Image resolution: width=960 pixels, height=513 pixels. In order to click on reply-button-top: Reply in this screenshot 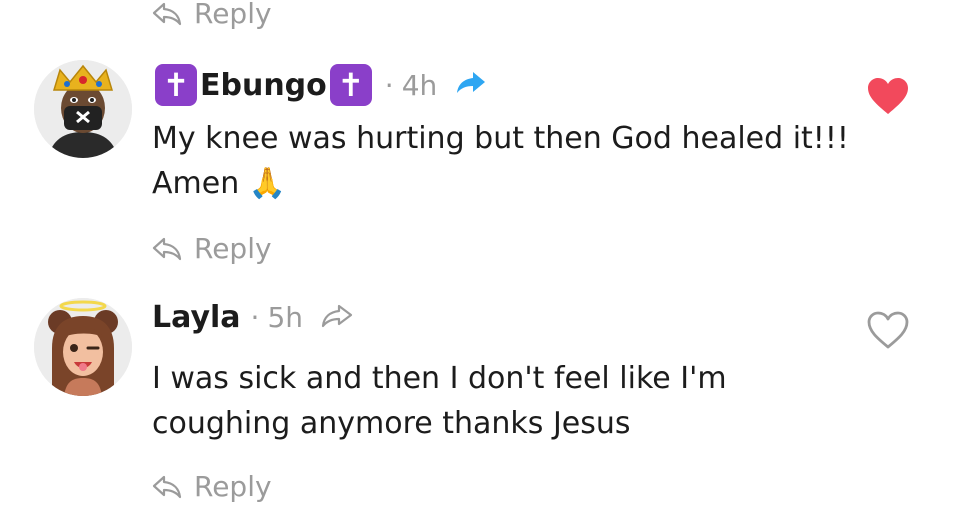, I will do `click(212, 15)`.